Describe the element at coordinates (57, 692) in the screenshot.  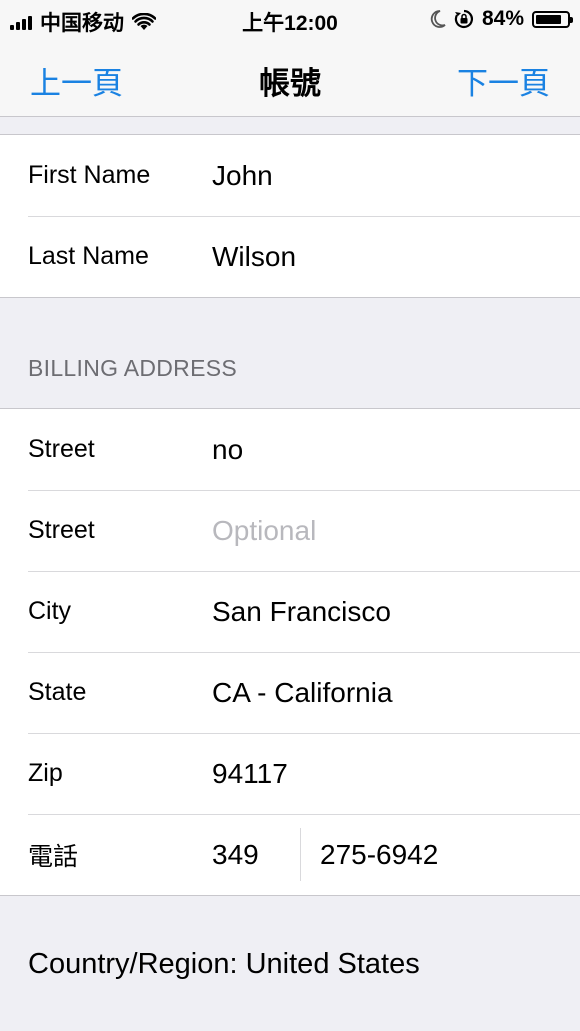
I see `state-label: State` at that location.